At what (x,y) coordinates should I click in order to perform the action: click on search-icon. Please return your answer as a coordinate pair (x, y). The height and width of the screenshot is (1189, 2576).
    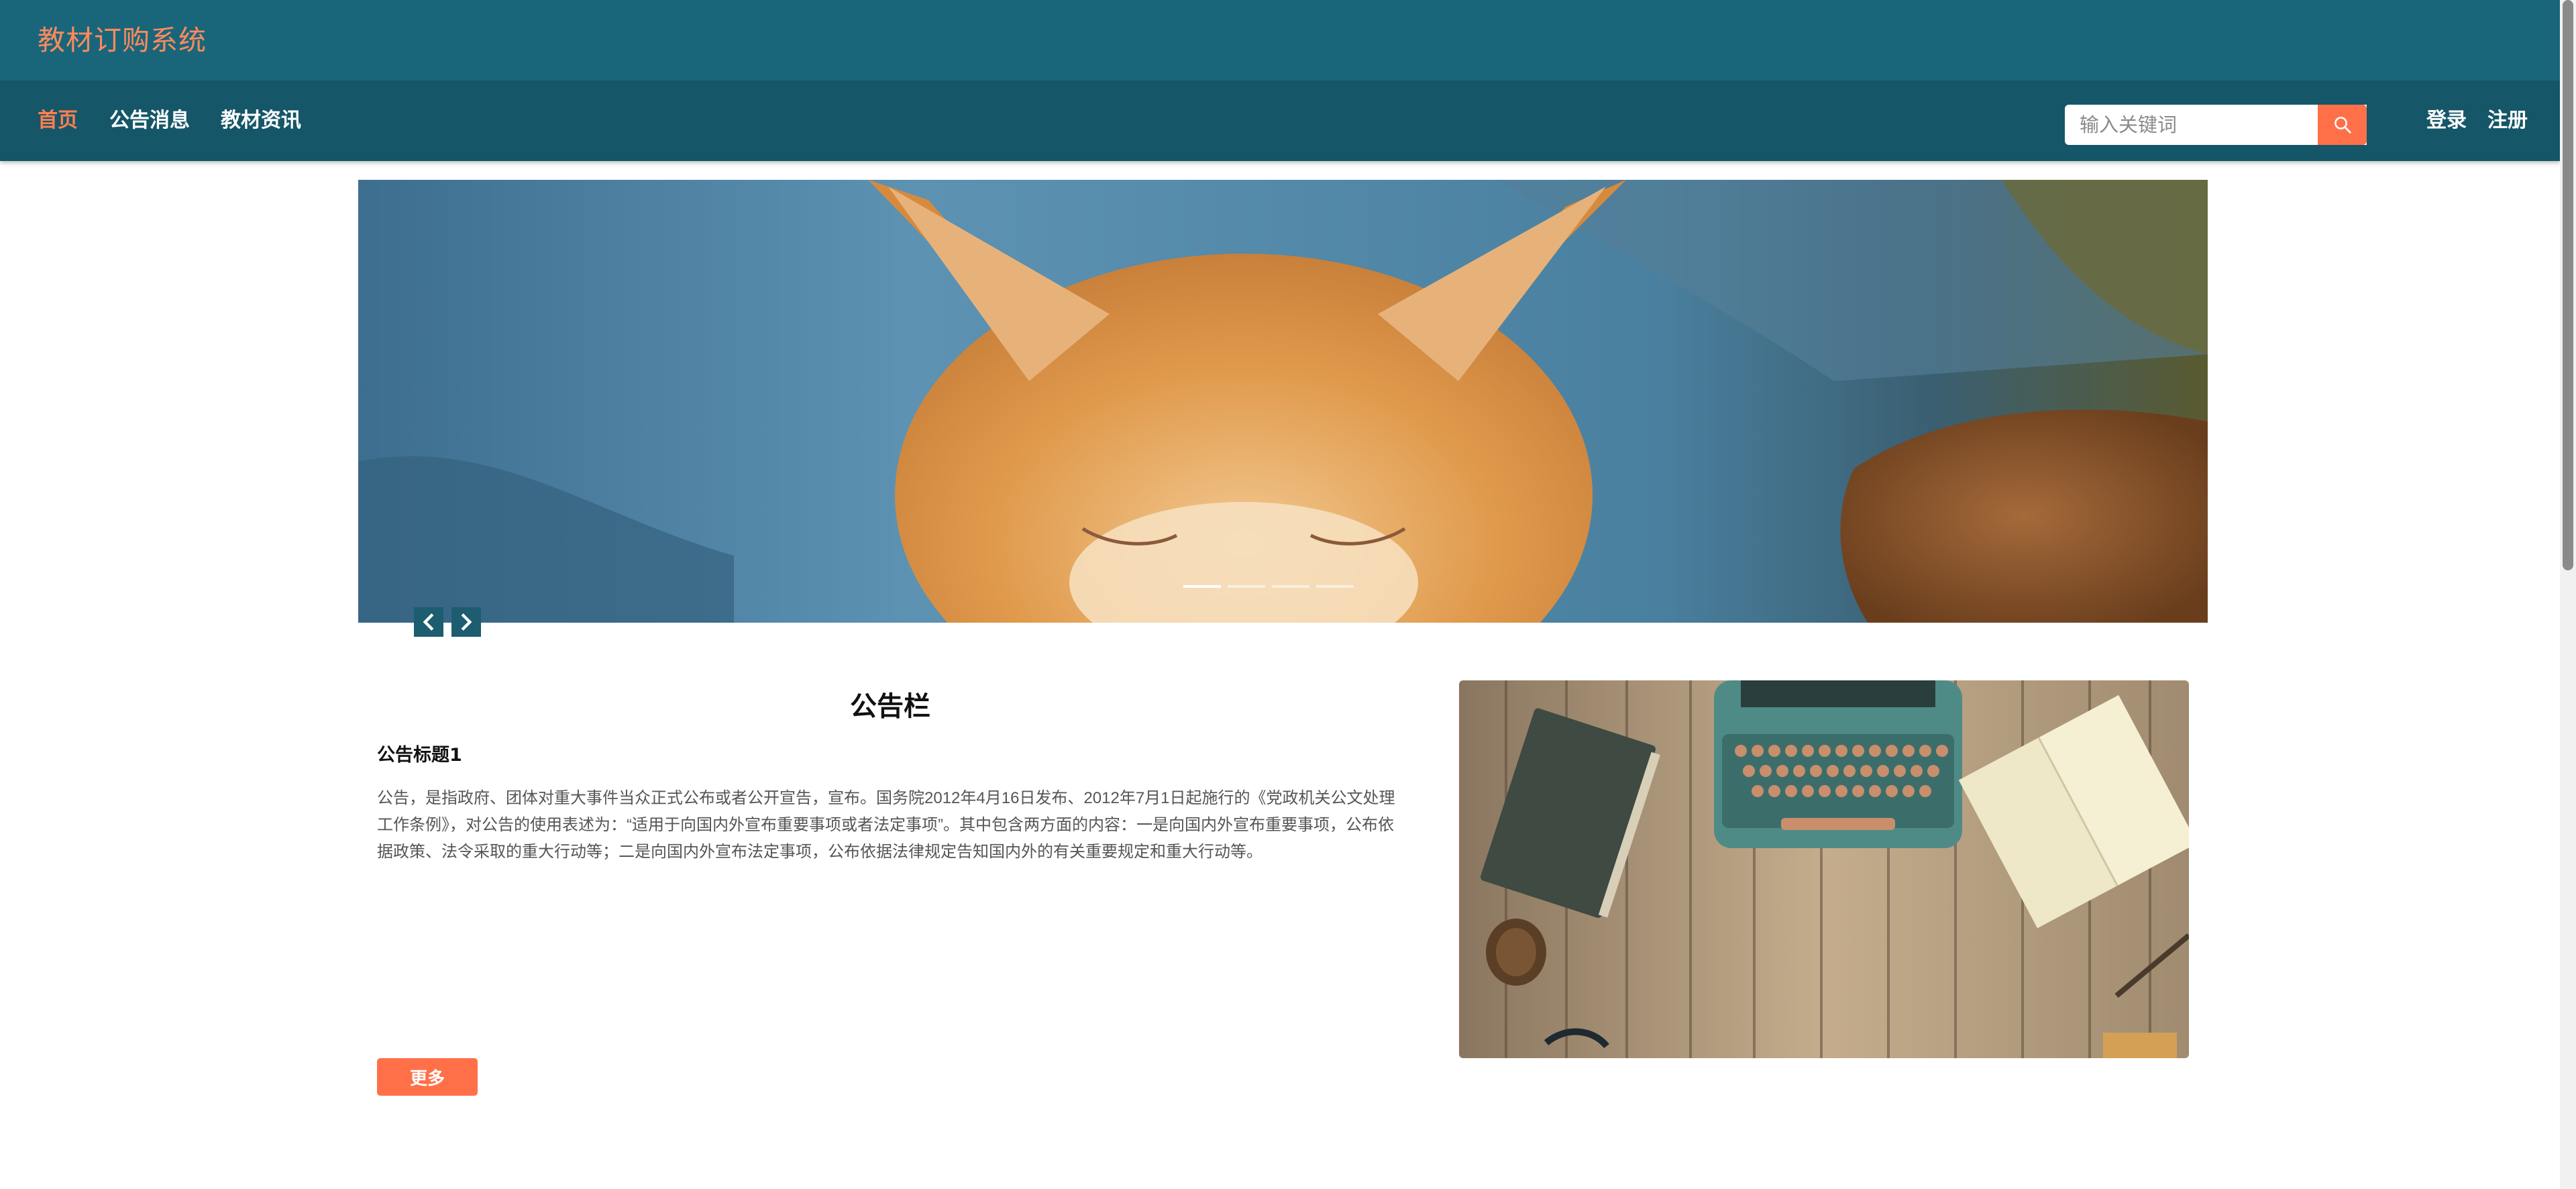
    Looking at the image, I should click on (2342, 125).